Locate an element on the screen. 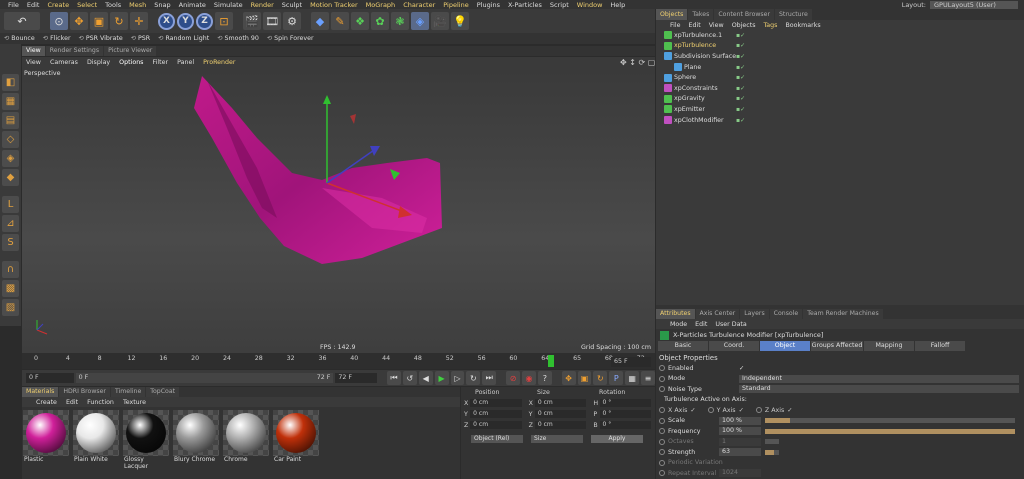  obj-menu-objects: Objects is located at coordinates (744, 25).